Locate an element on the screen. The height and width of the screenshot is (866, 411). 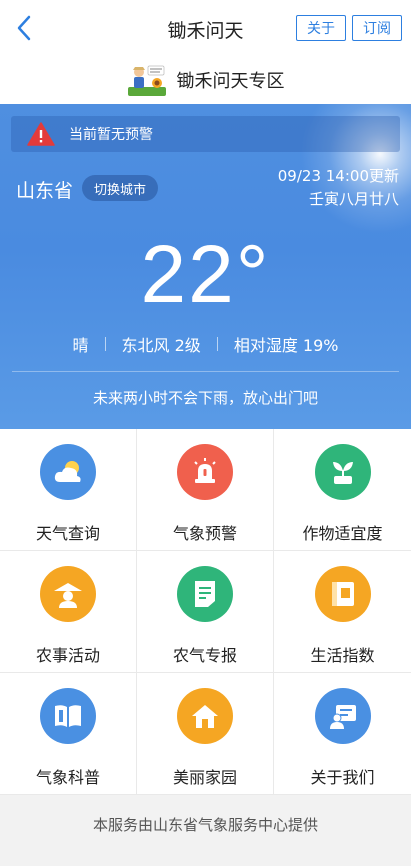
about-button: 关于 is located at coordinates (321, 28).